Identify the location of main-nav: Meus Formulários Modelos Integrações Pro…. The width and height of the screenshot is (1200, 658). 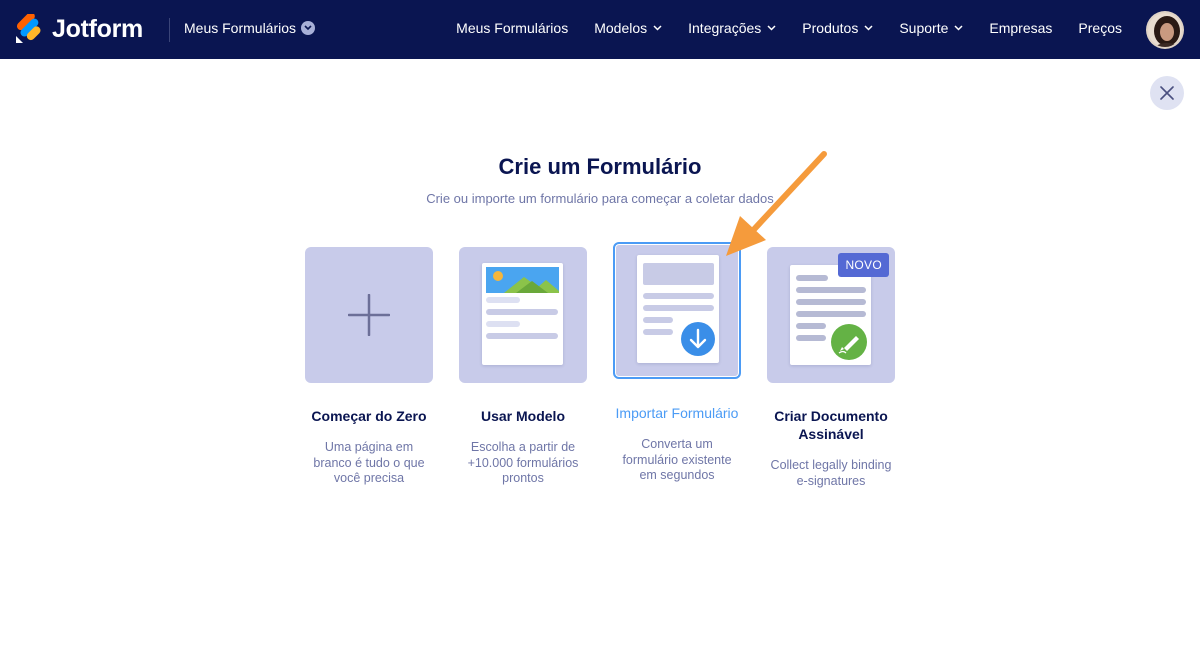
(776, 28).